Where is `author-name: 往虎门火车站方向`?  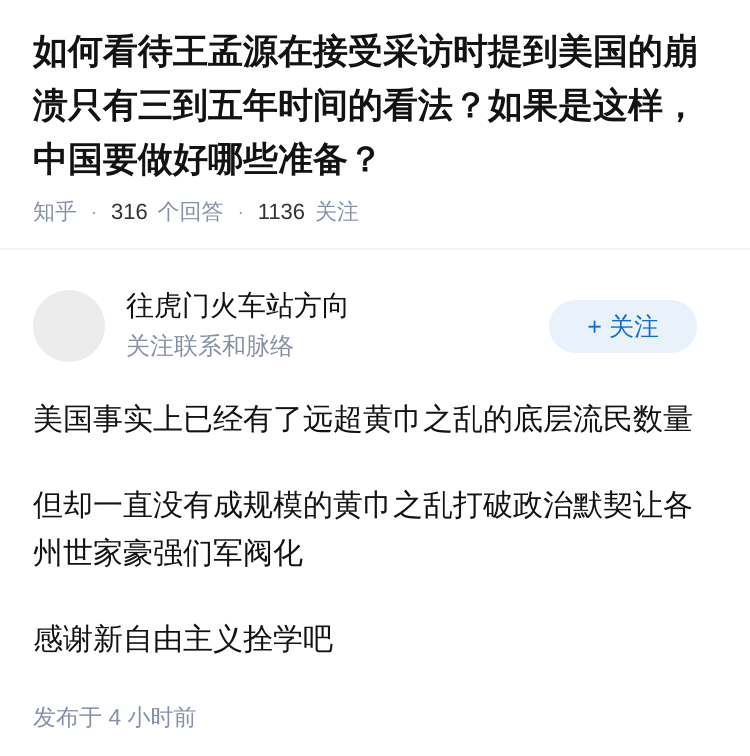 author-name: 往虎门火车站方向 is located at coordinates (238, 306).